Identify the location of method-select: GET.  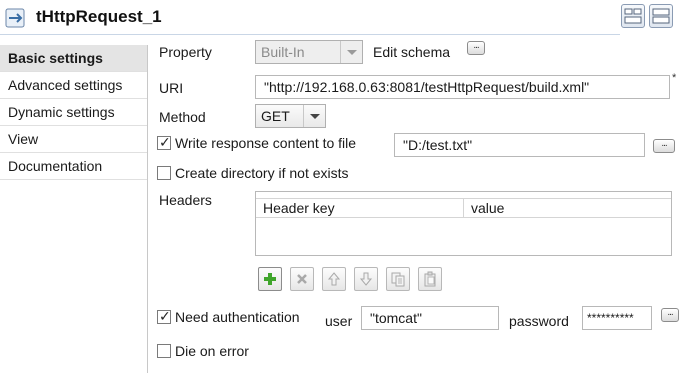
(290, 116).